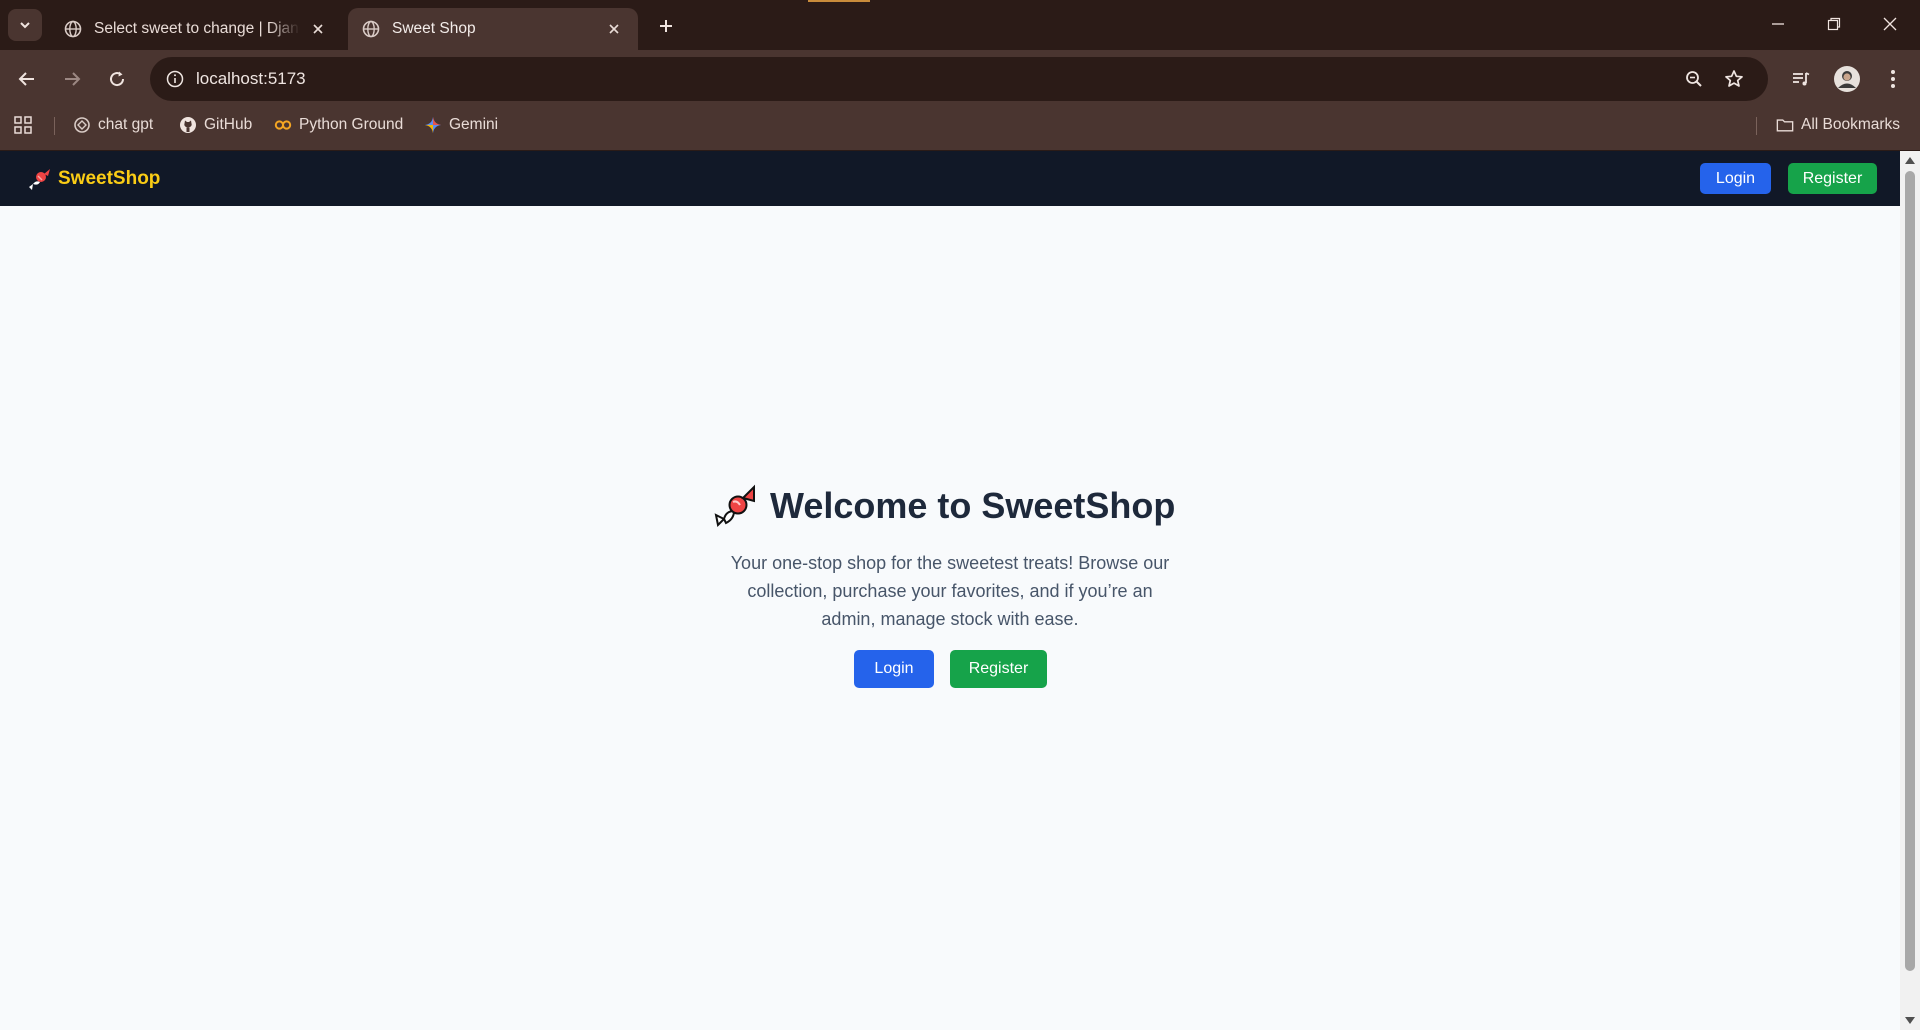 Image resolution: width=1920 pixels, height=1030 pixels. I want to click on forward-button, so click(72, 79).